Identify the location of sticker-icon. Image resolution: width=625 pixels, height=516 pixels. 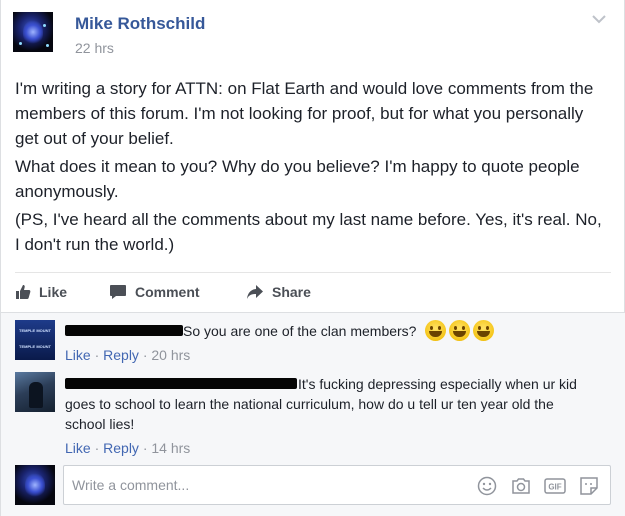
(589, 486).